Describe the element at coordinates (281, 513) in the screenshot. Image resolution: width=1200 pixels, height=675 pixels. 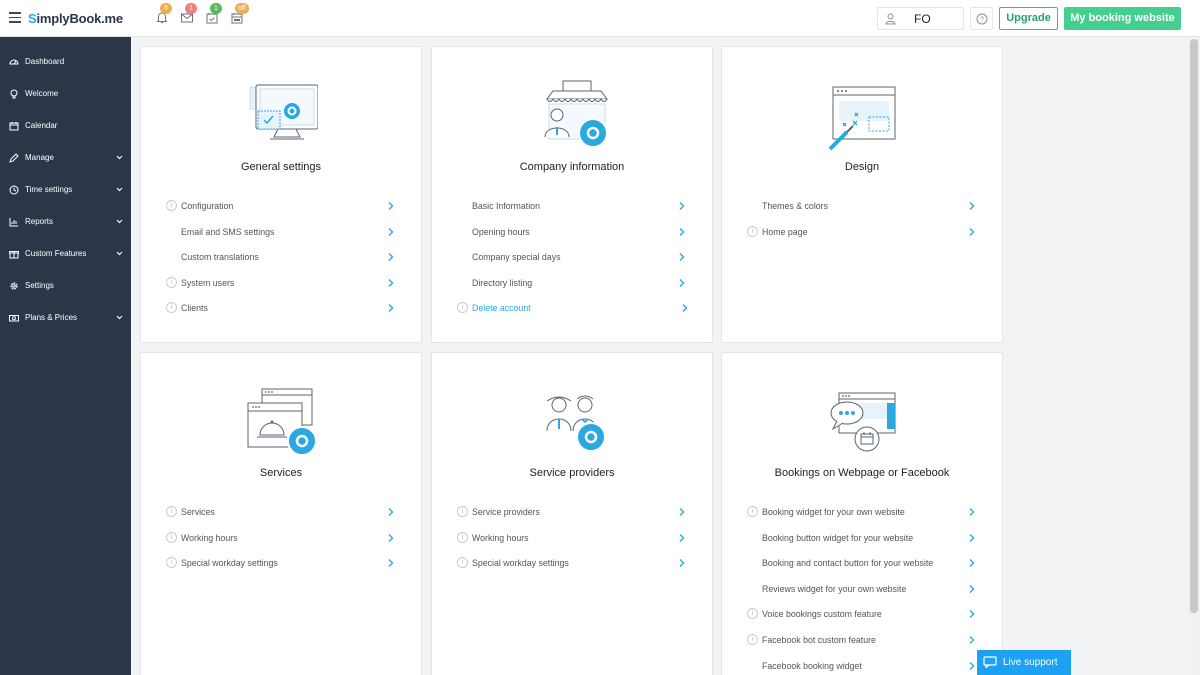
I see `list-item-services: i Services` at that location.